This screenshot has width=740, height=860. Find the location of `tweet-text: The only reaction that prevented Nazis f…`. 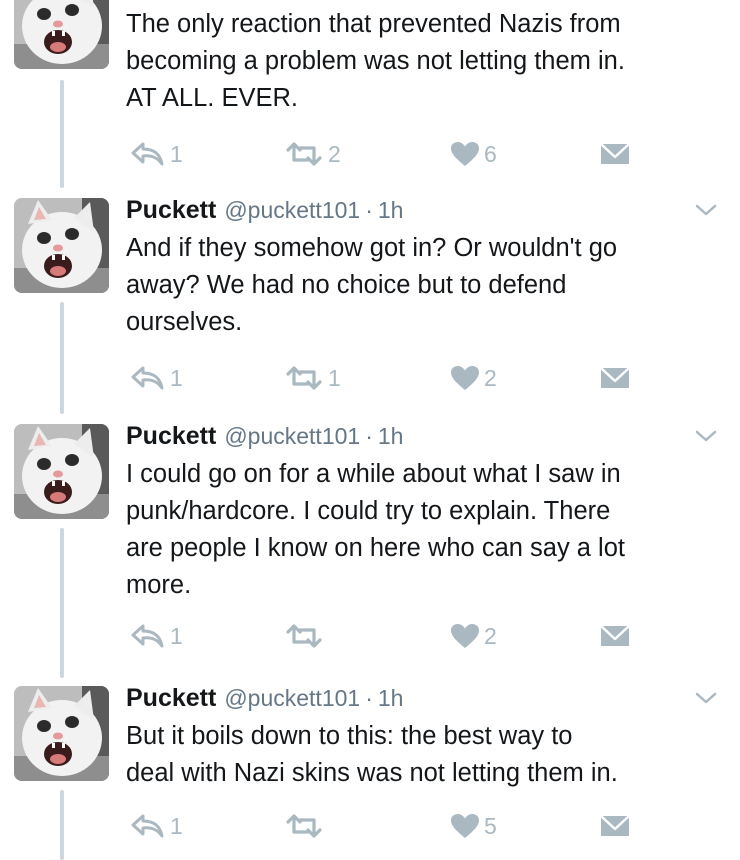

tweet-text: The only reaction that prevented Nazis f… is located at coordinates (426, 61).